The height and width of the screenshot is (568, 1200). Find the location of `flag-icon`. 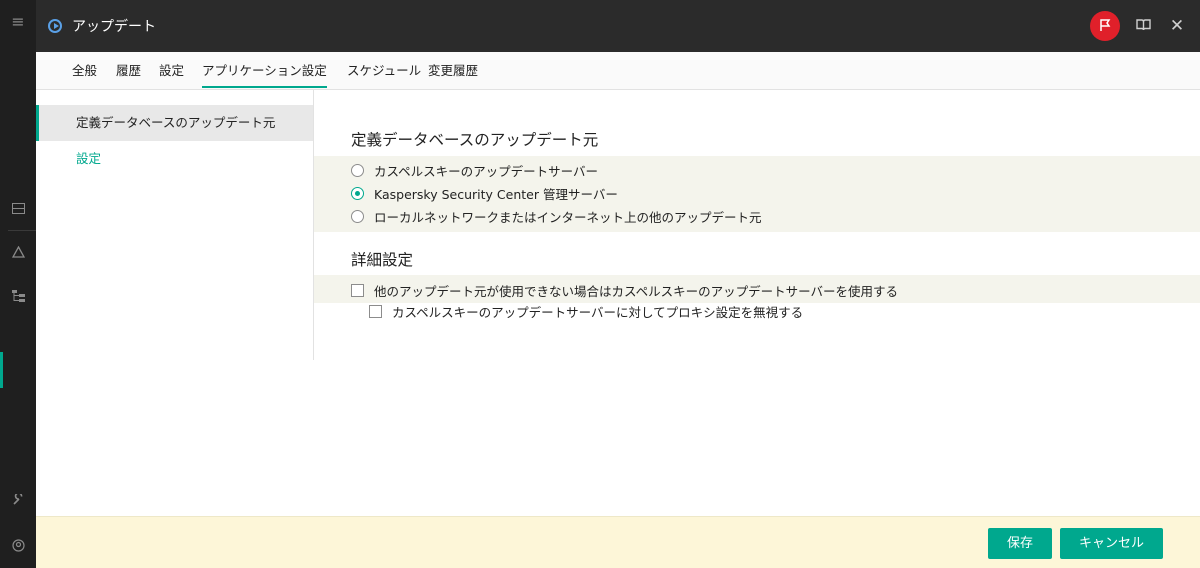

flag-icon is located at coordinates (1105, 26).